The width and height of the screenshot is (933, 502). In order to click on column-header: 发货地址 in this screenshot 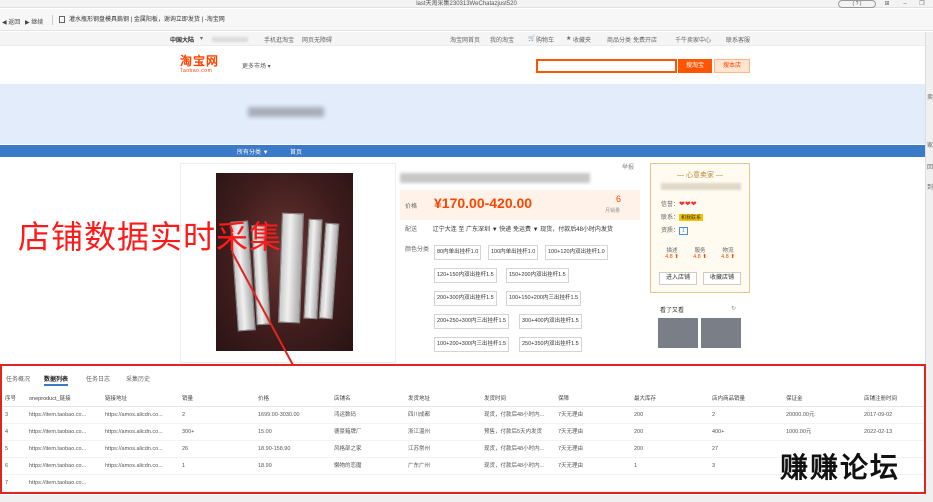, I will do `click(443, 399)`.